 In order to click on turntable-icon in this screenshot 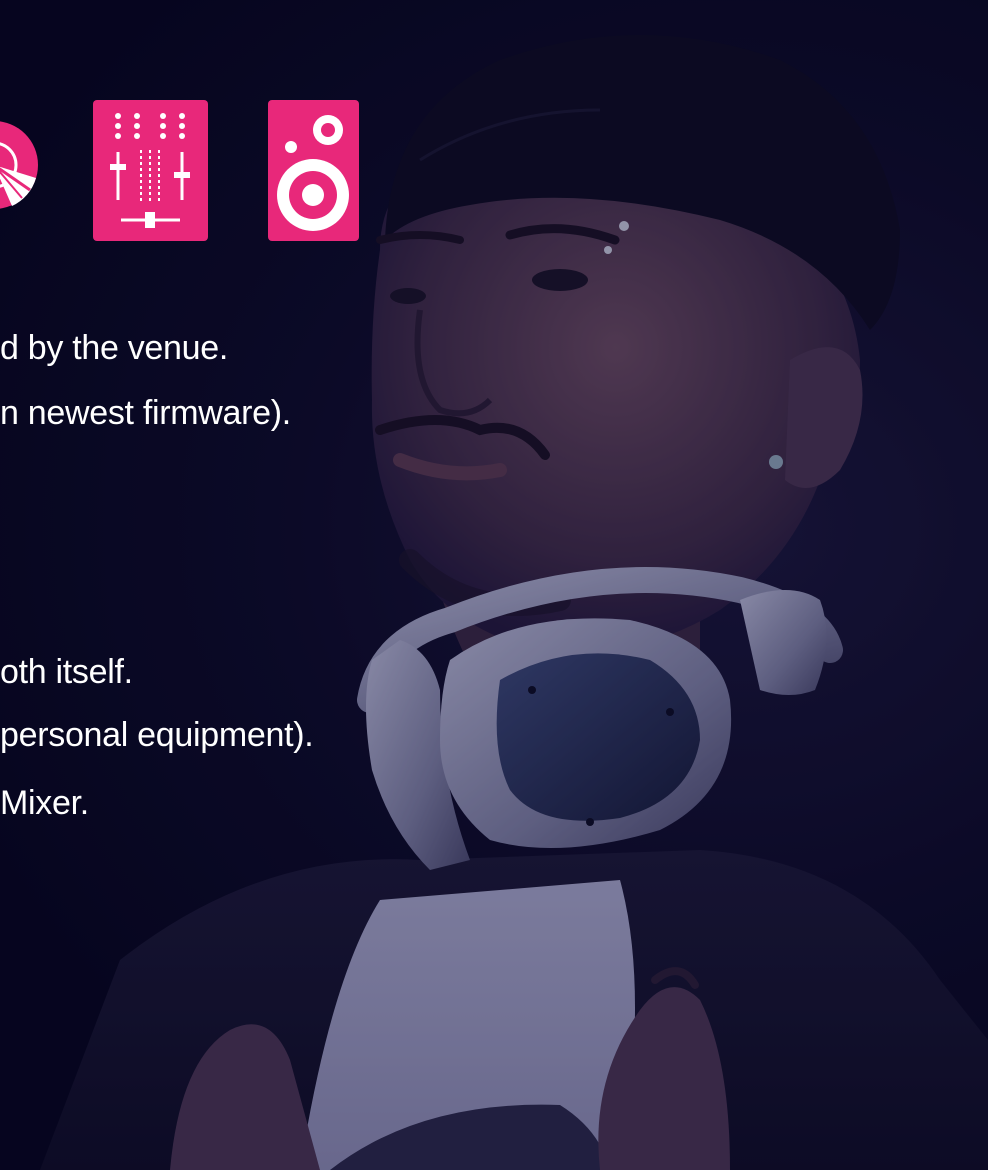, I will do `click(19, 165)`.